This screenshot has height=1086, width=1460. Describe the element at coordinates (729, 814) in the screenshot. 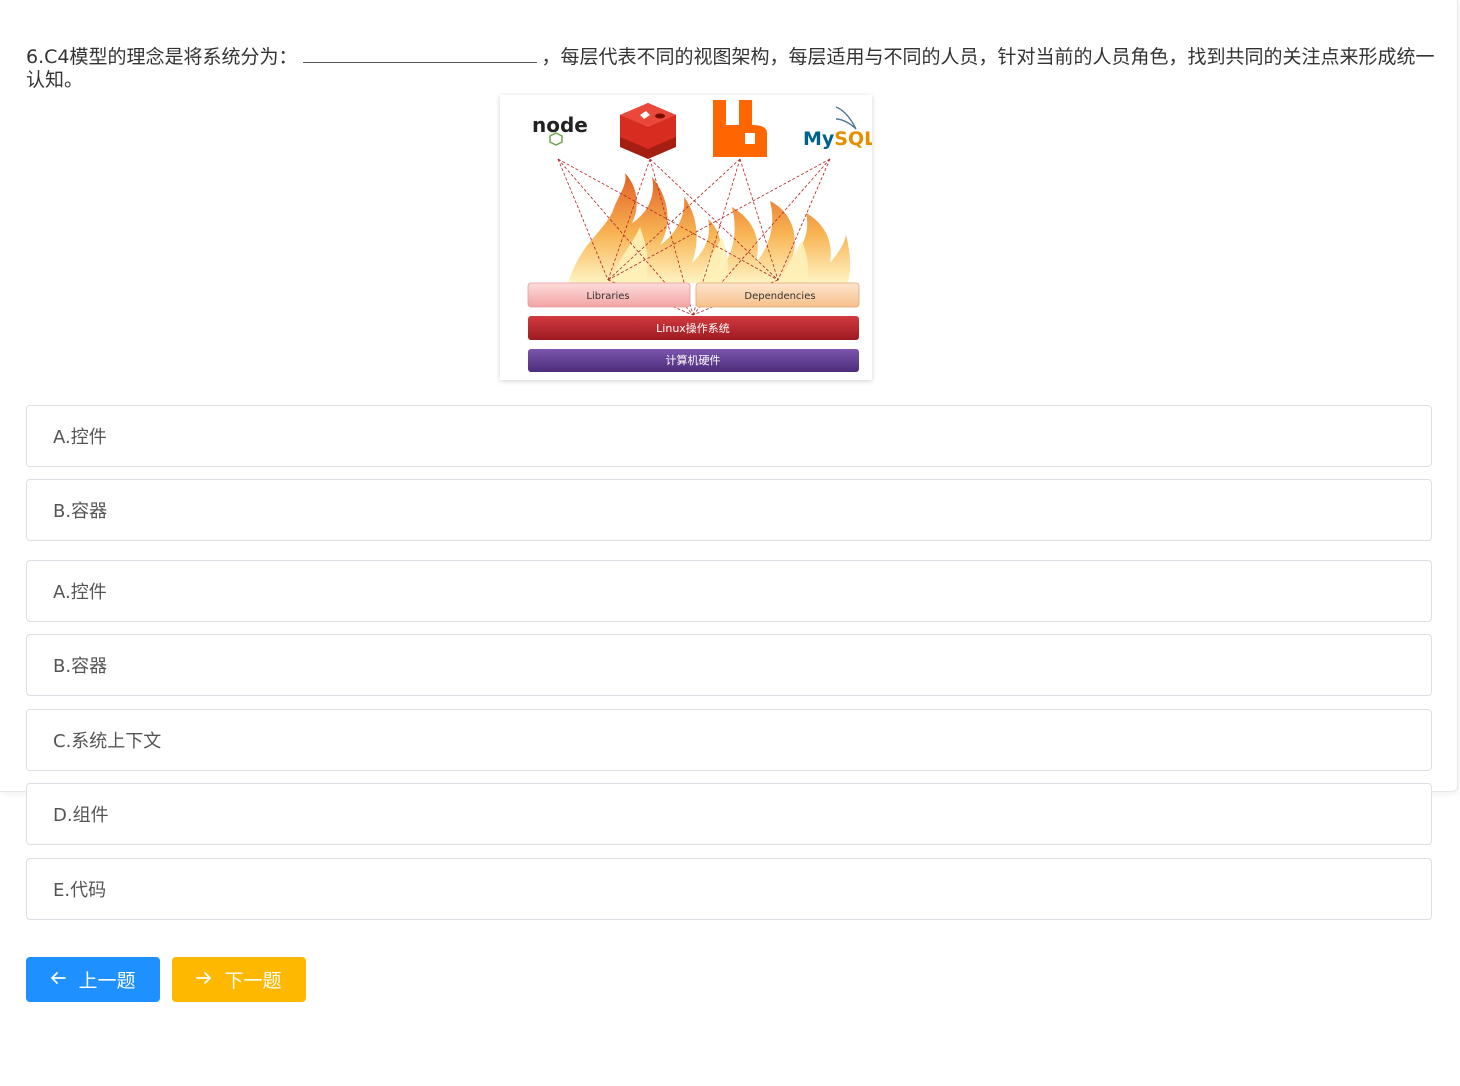

I see `option-d: D.组件` at that location.